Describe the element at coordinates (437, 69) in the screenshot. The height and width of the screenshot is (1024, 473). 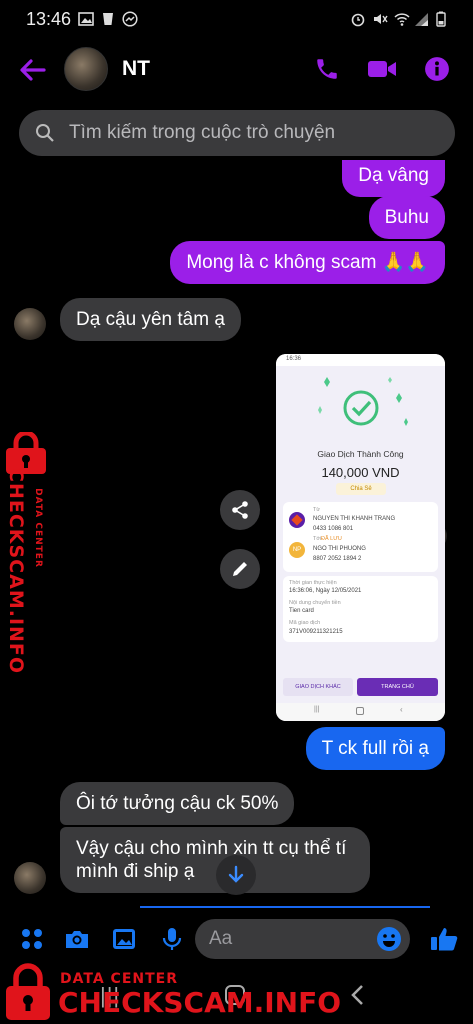
I see `info-icon` at that location.